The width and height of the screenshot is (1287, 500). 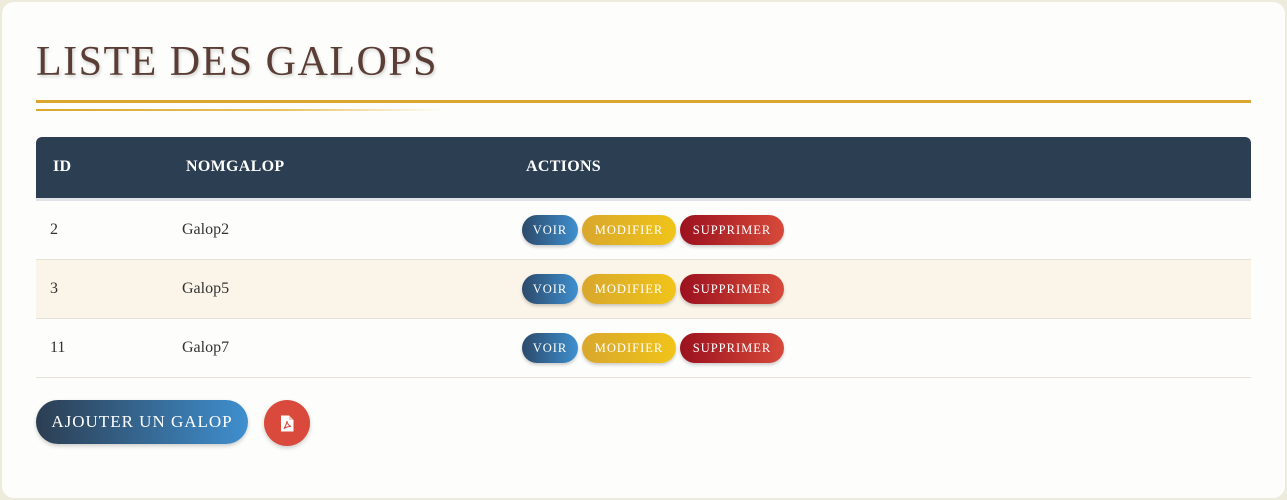 I want to click on row-id: 2, so click(x=54, y=229).